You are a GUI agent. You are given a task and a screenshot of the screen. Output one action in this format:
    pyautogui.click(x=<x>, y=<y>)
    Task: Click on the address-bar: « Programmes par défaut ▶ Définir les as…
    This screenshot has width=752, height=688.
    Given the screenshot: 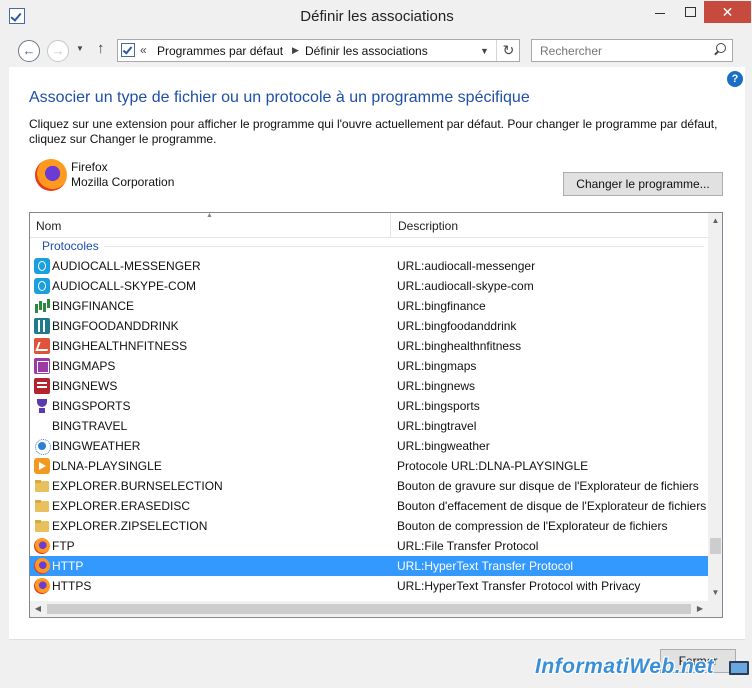 What is the action you would take?
    pyautogui.click(x=318, y=50)
    